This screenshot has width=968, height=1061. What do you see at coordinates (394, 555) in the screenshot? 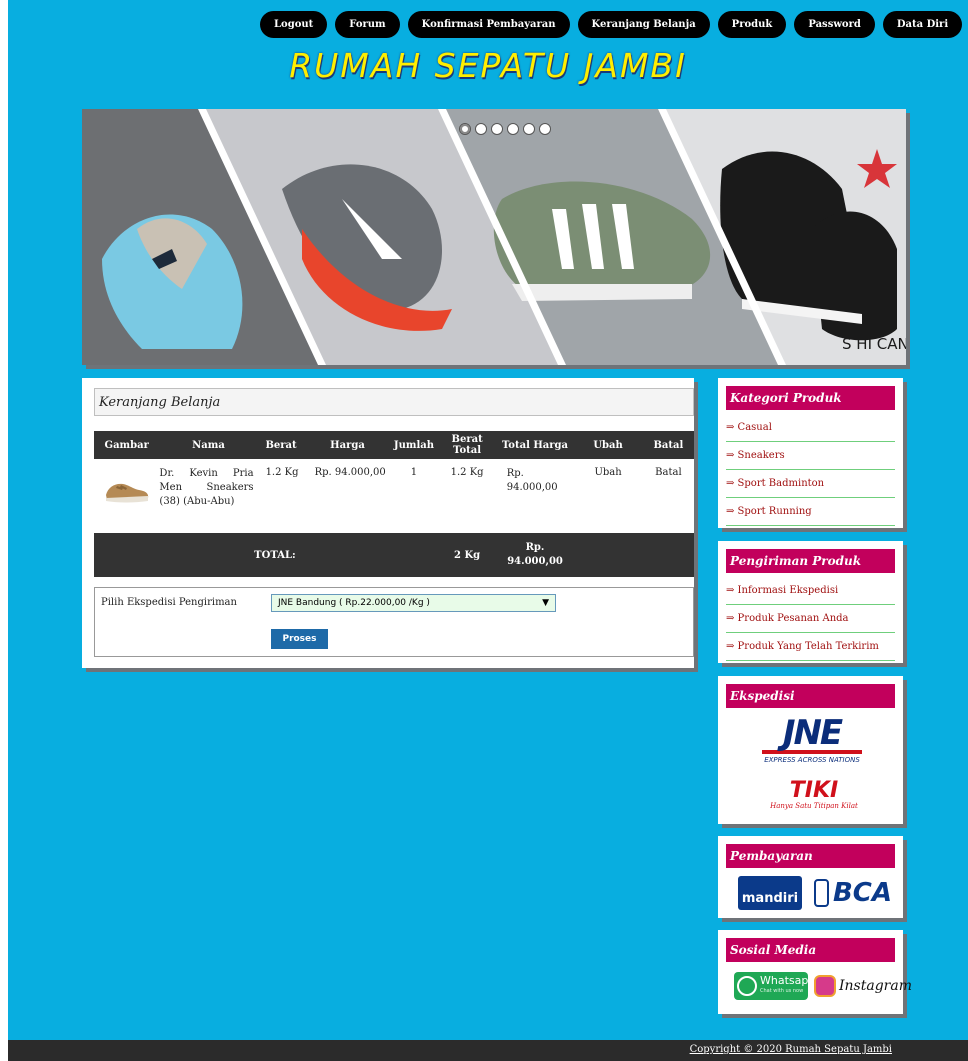
I see `cart-total-row: TOTAL: 2 Kg Rp. 94.000,00` at bounding box center [394, 555].